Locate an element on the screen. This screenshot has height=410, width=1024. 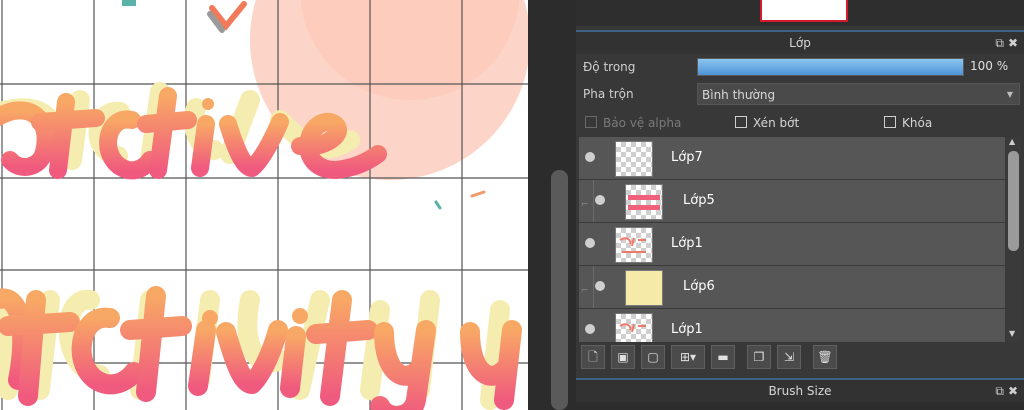
protect-alpha-label: Bảo vệ alpha is located at coordinates (642, 123).